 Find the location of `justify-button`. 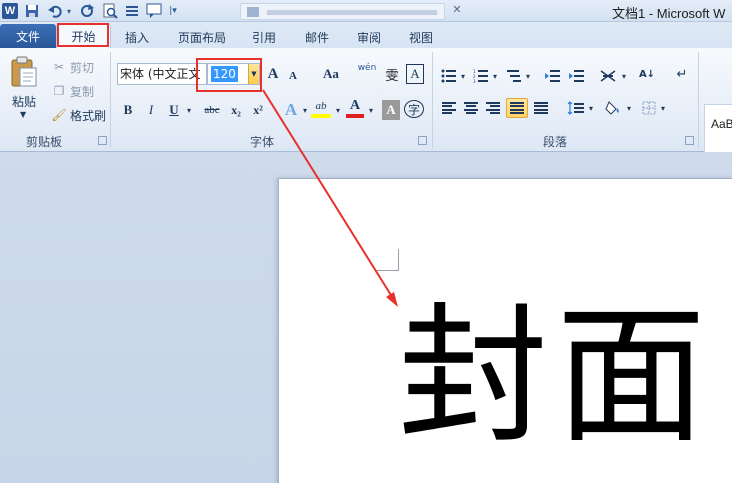

justify-button is located at coordinates (517, 108).